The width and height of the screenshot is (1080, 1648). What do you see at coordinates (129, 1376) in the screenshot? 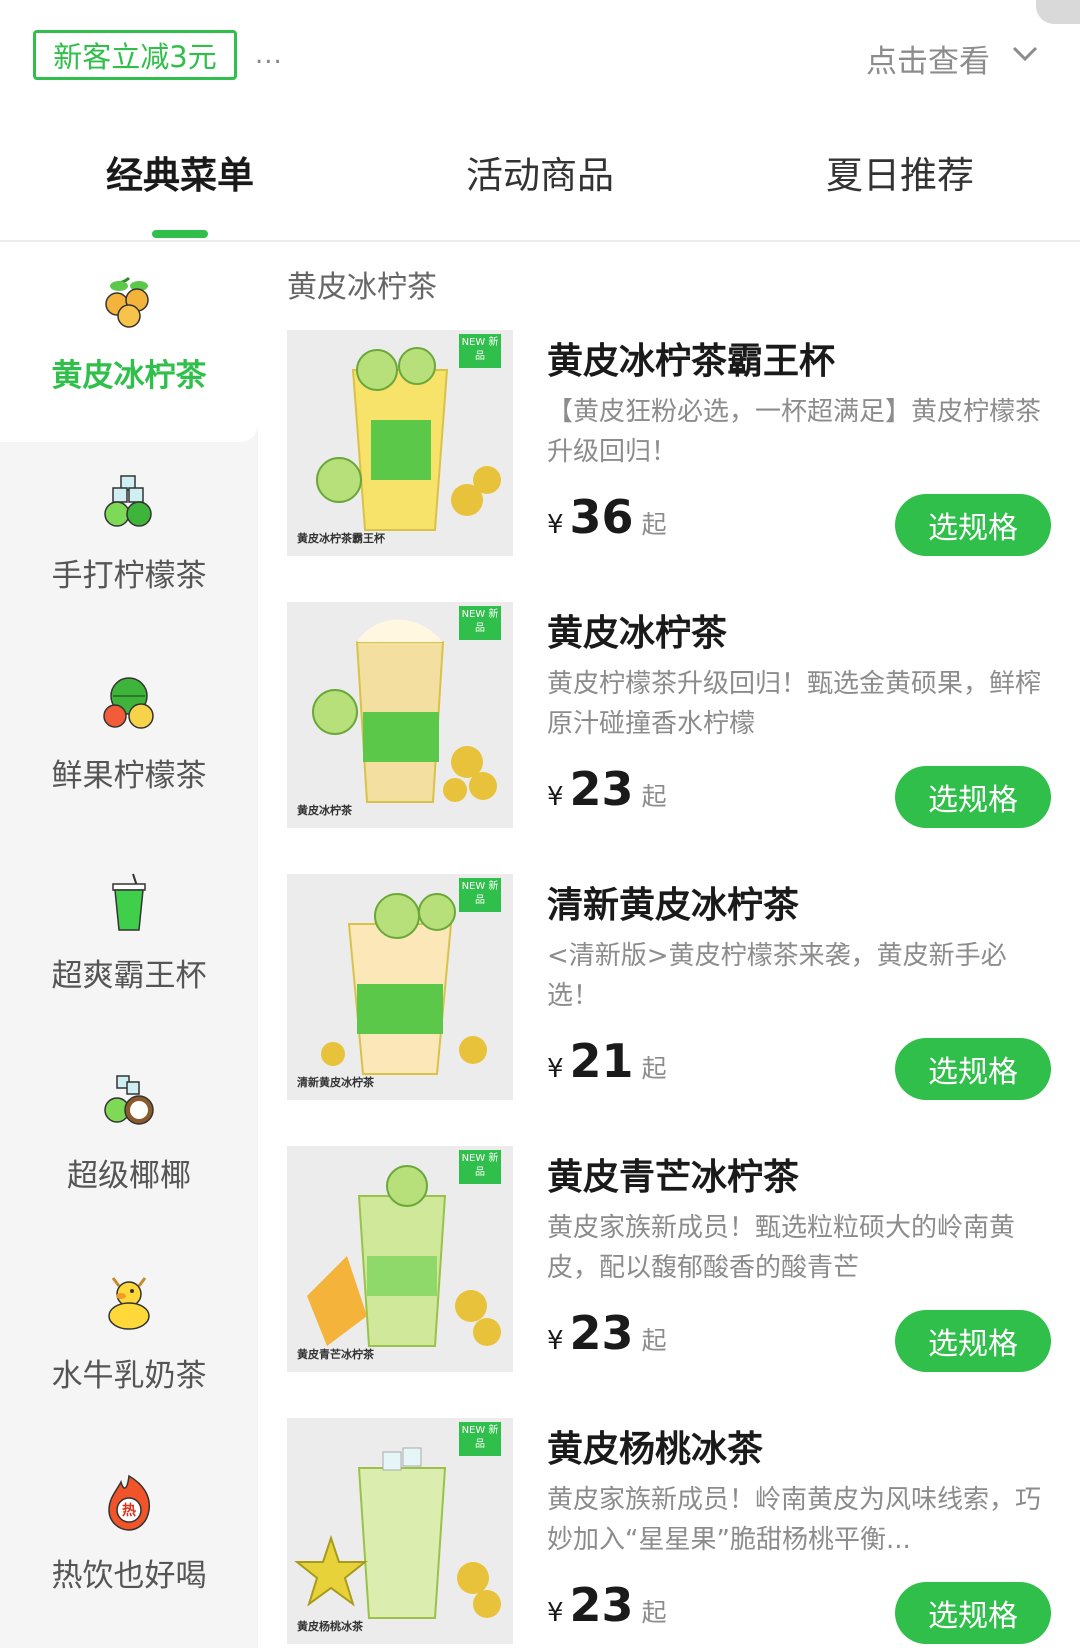
I see `sidebar-item-label: 水牛乳奶茶` at bounding box center [129, 1376].